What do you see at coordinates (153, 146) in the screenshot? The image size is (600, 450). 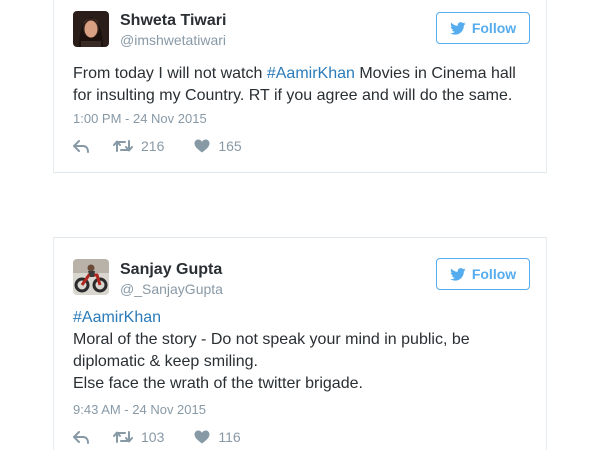 I see `retweet-count: 216` at bounding box center [153, 146].